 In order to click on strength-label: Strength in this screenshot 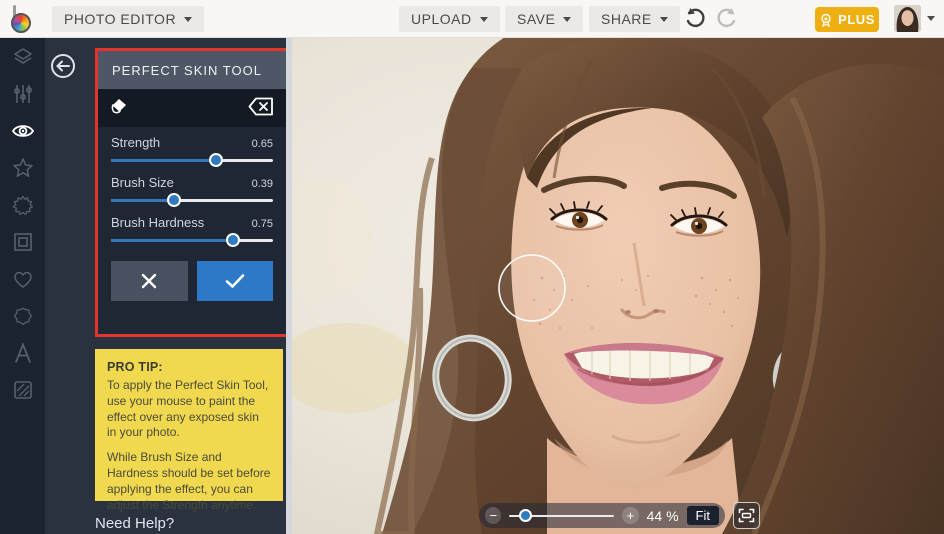, I will do `click(136, 142)`.